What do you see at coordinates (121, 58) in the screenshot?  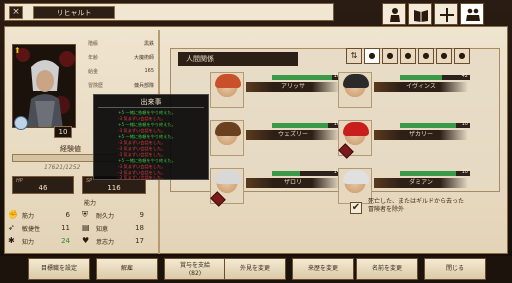 I see `stat-row: 年齢 大魔術師` at bounding box center [121, 58].